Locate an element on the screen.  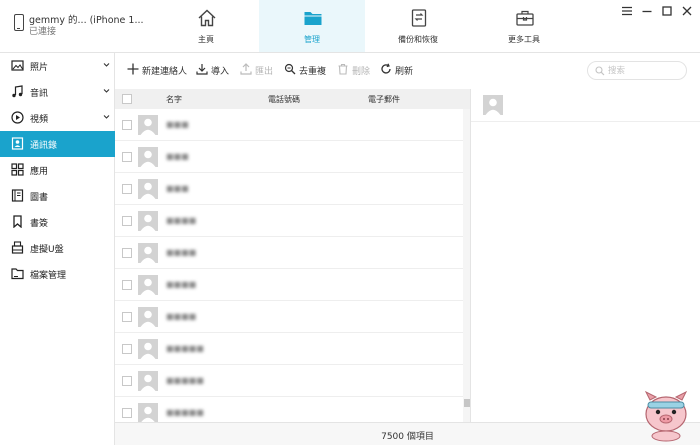
tab-manage-label: 管理 is located at coordinates (312, 39).